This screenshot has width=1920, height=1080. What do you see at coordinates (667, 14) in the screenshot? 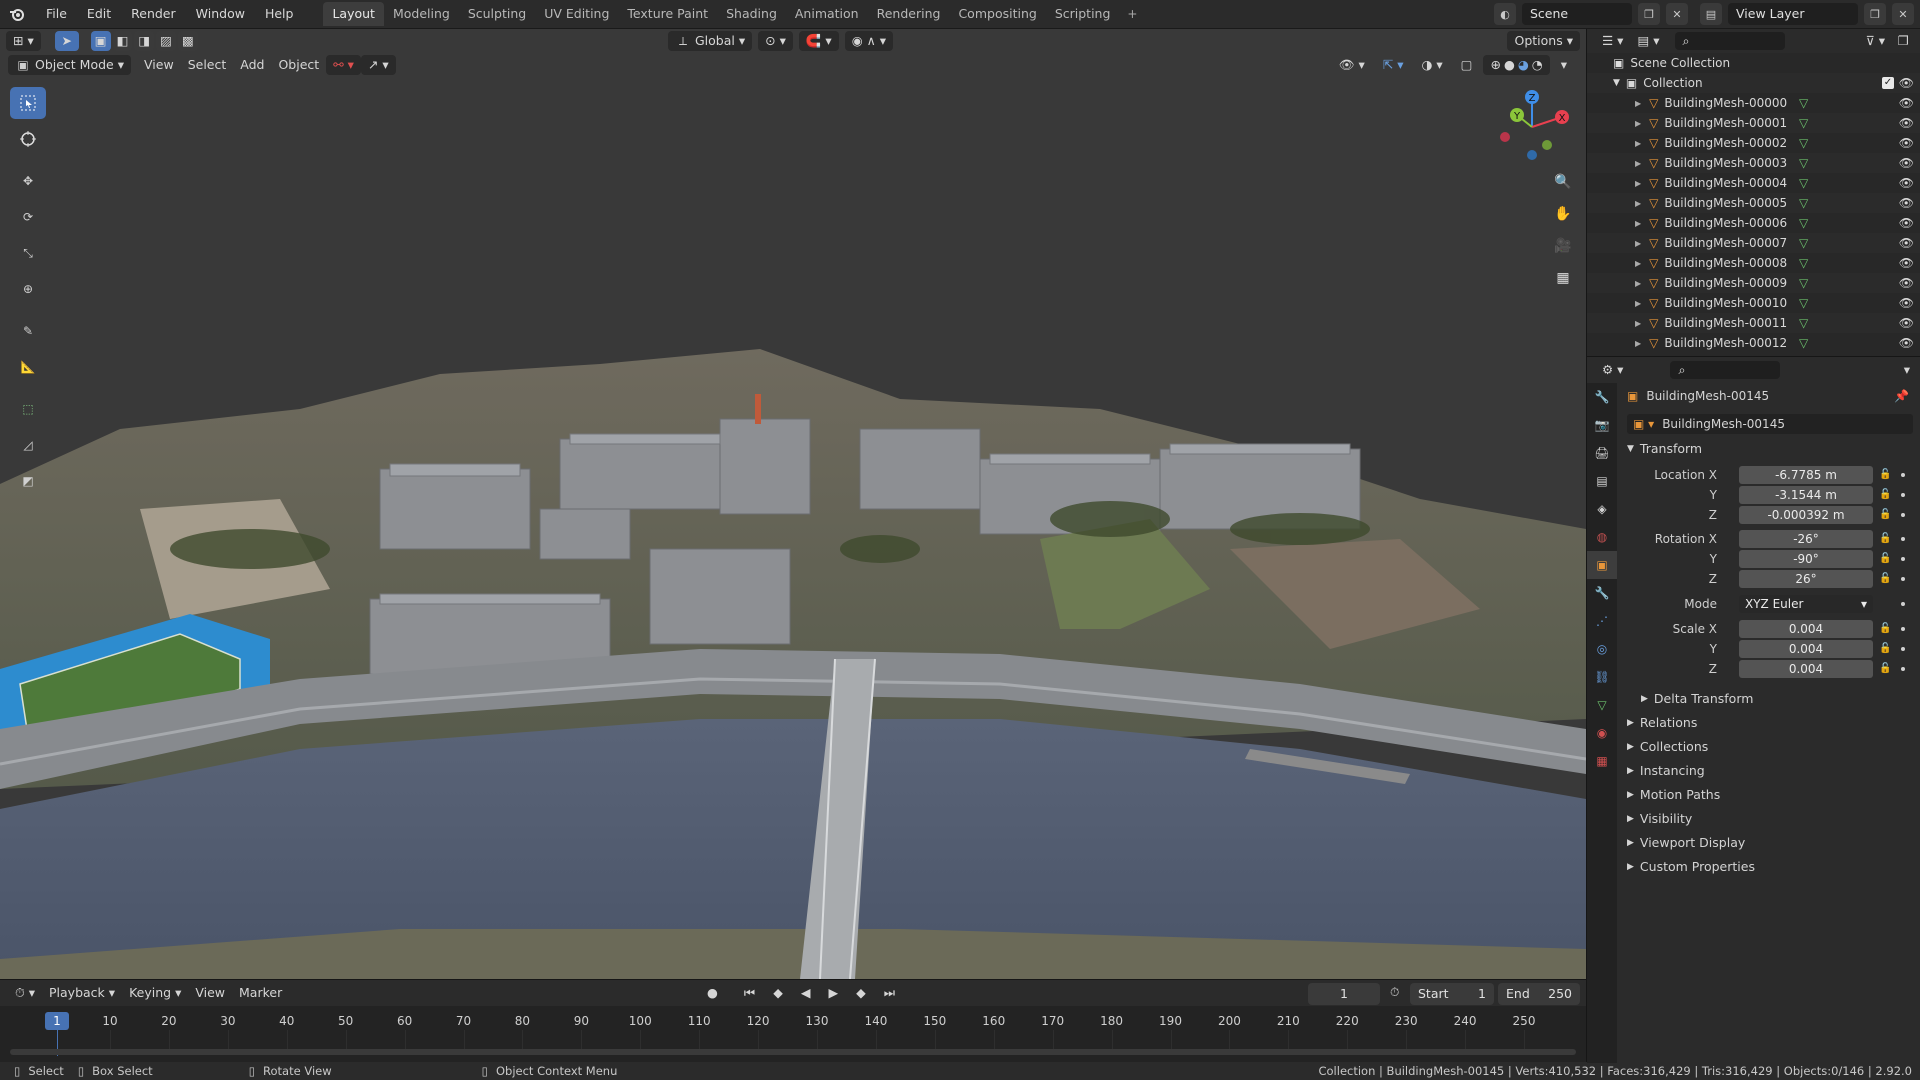
I see `tab-texture-paint: Texture Paint` at bounding box center [667, 14].